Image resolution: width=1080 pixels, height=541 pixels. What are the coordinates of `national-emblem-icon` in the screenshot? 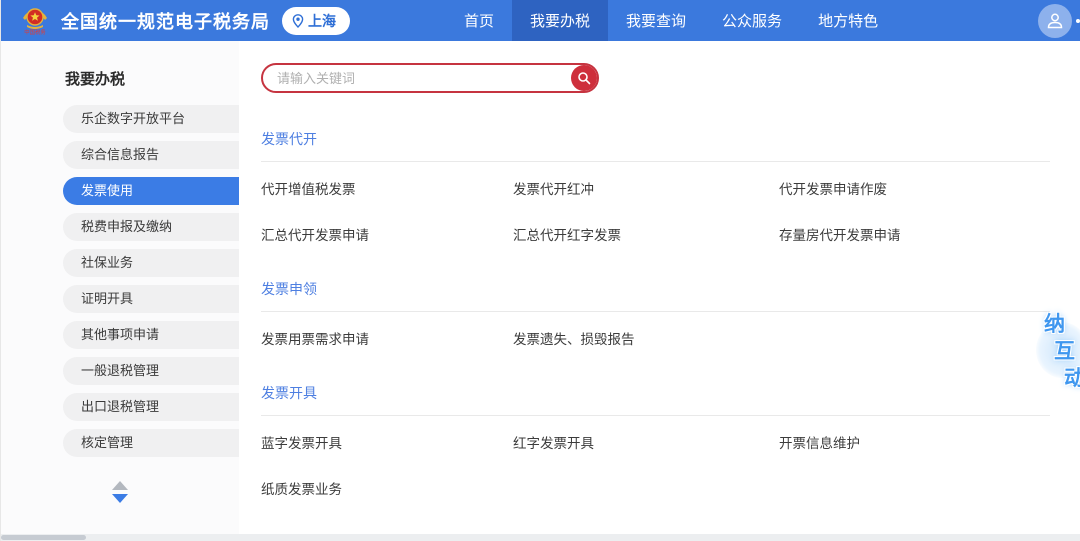 It's located at (35, 18).